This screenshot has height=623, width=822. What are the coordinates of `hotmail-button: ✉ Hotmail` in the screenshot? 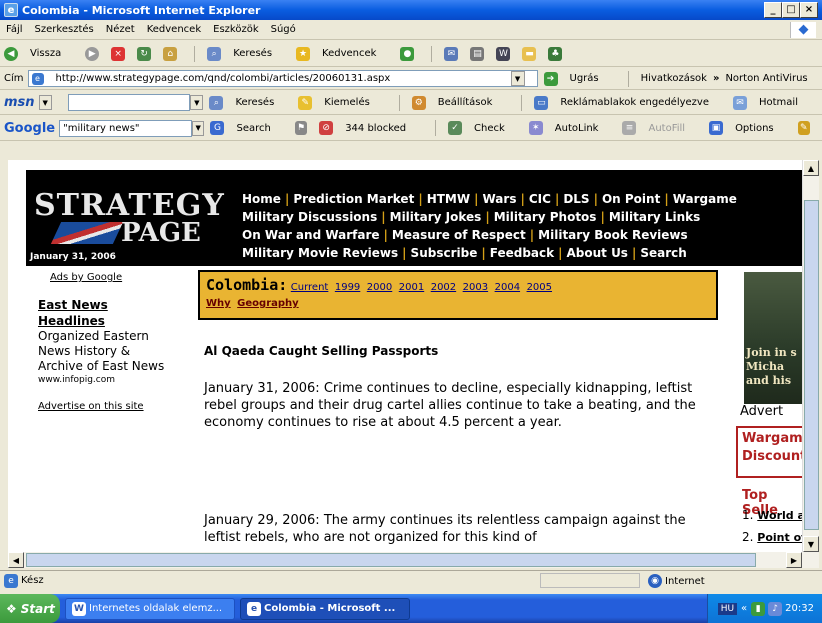 It's located at (771, 102).